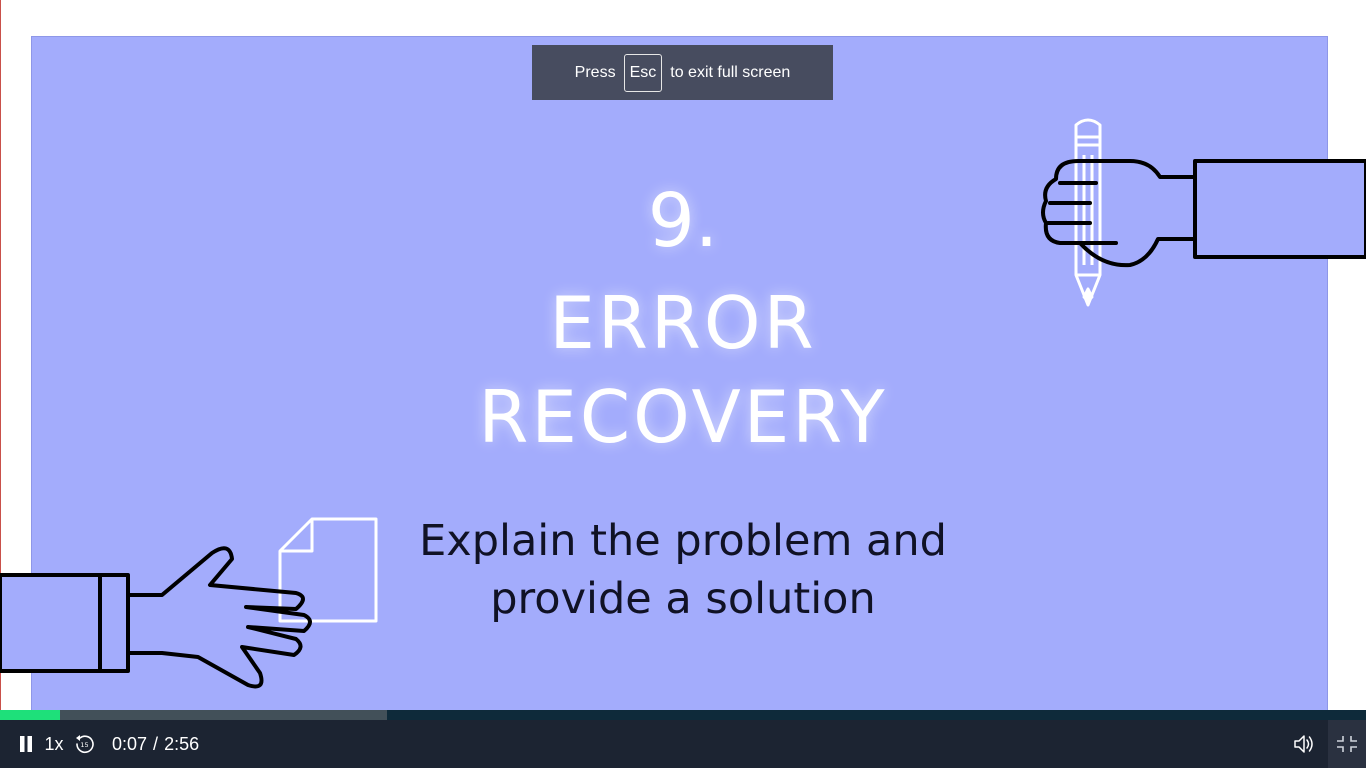 The width and height of the screenshot is (1366, 768). Describe the element at coordinates (683, 599) in the screenshot. I see `slide-subtitle-line-2: provide a solution` at that location.